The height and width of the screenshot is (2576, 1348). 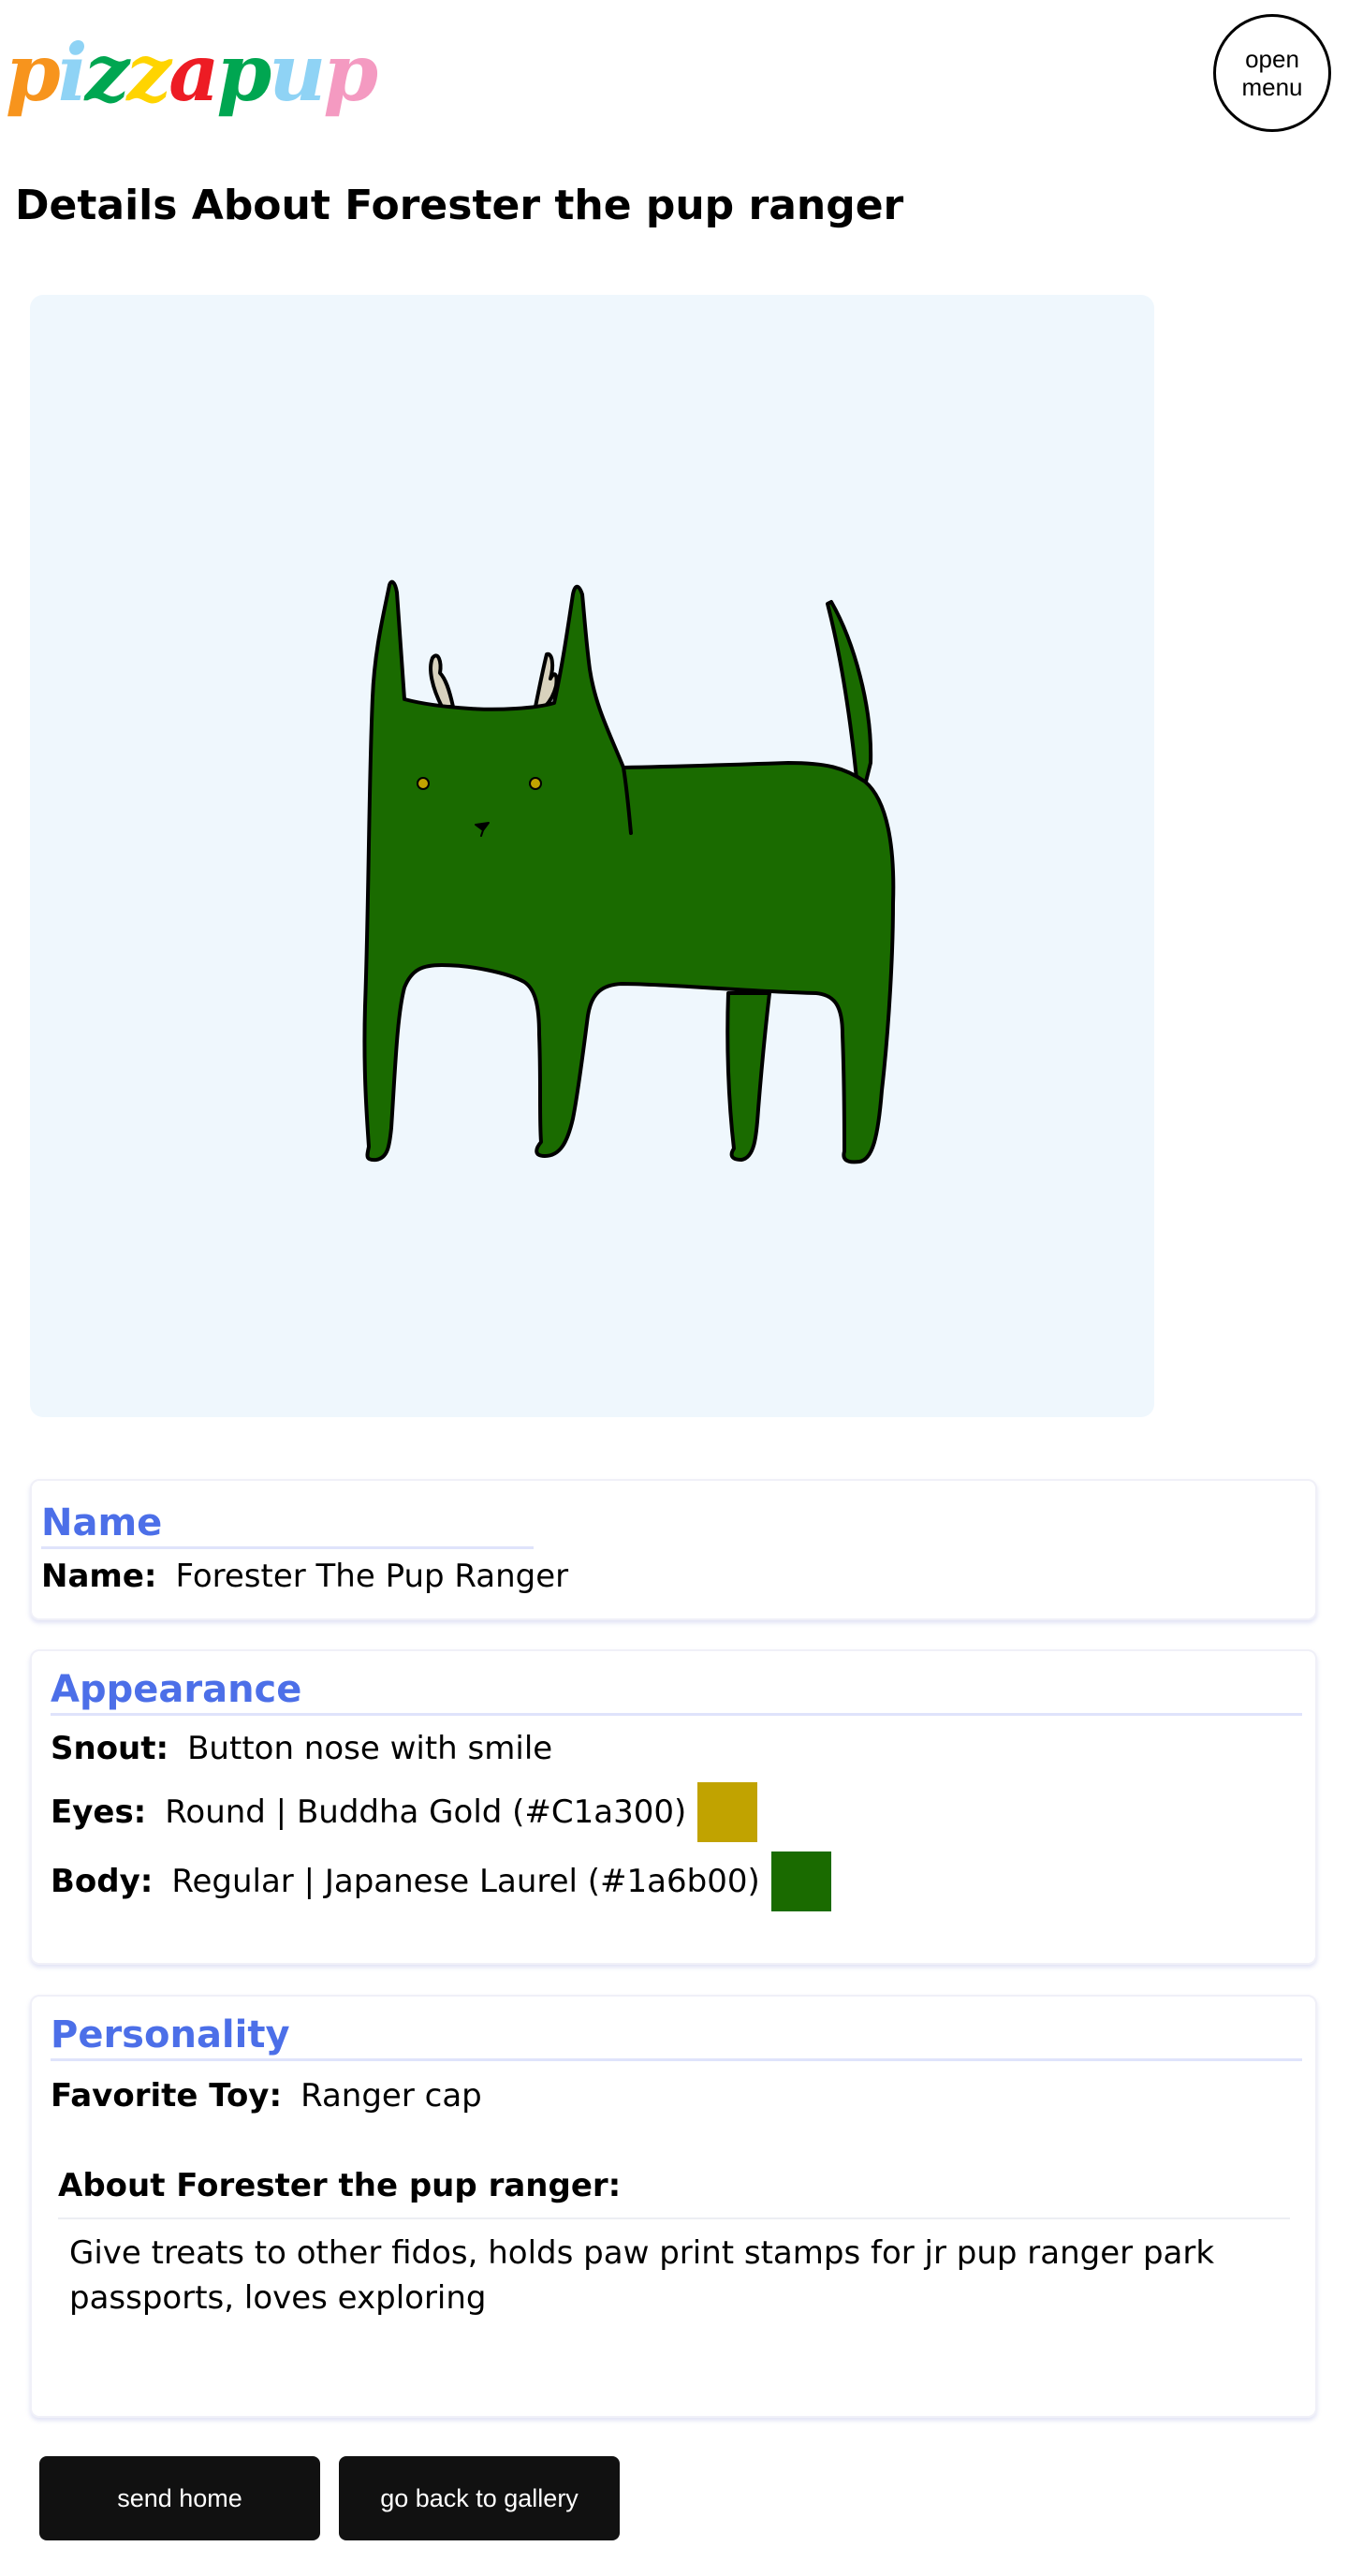 What do you see at coordinates (297, 72) in the screenshot?
I see `logo-letter: u` at bounding box center [297, 72].